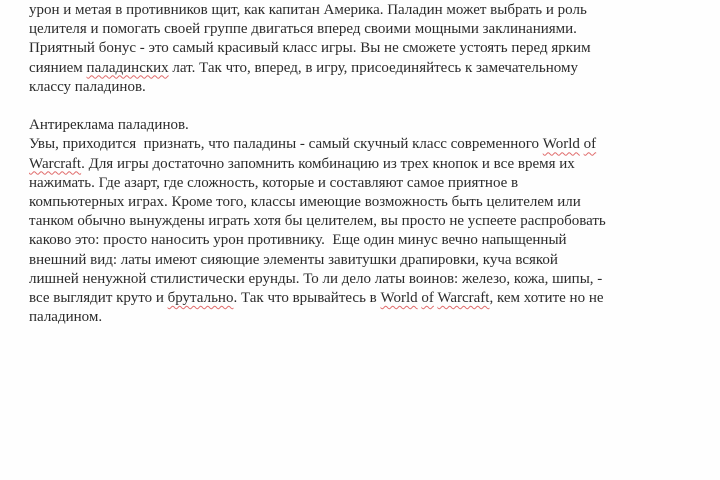 The width and height of the screenshot is (720, 480). Describe the element at coordinates (98, 298) in the screenshot. I see `text-segment: все выглядит круто и` at that location.